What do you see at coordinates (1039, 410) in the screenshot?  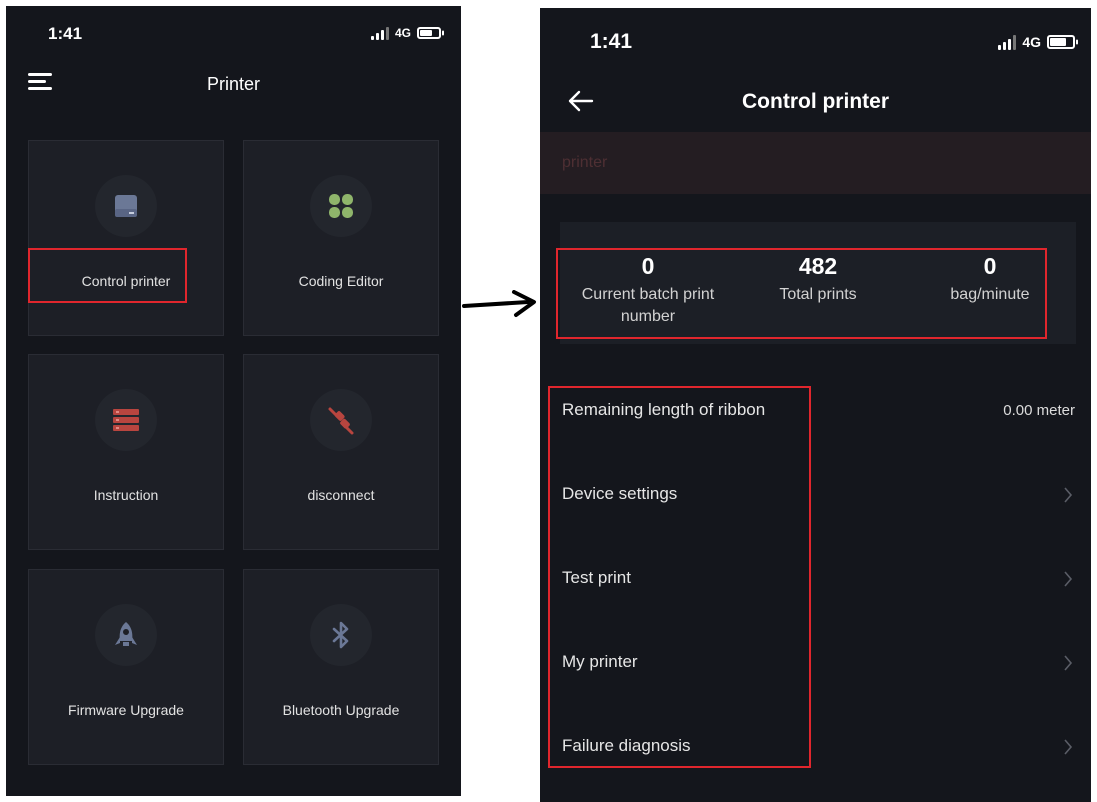 I see `ribbon-length-value: 0.00 meter` at bounding box center [1039, 410].